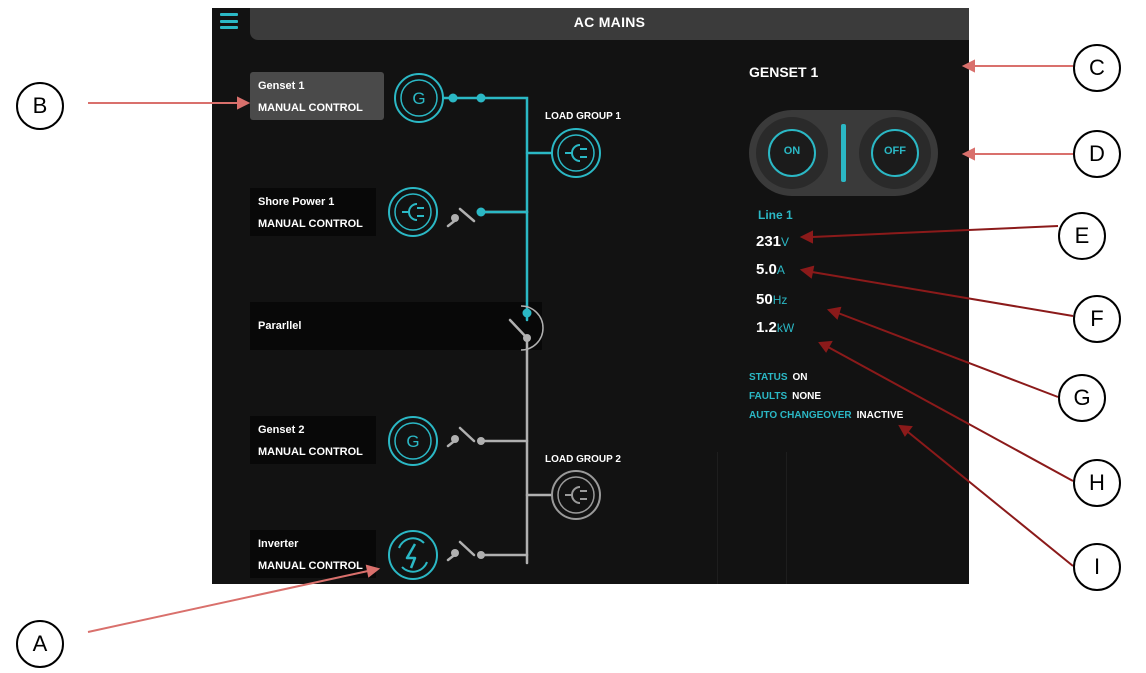 The height and width of the screenshot is (673, 1146). I want to click on on-label: ON, so click(792, 151).